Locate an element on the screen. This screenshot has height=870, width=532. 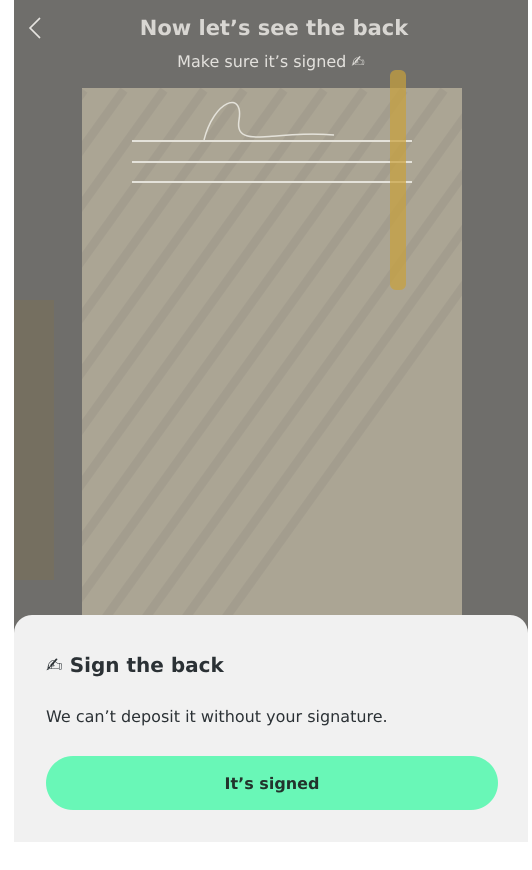
screen-title: Now let’s see the back is located at coordinates (274, 28).